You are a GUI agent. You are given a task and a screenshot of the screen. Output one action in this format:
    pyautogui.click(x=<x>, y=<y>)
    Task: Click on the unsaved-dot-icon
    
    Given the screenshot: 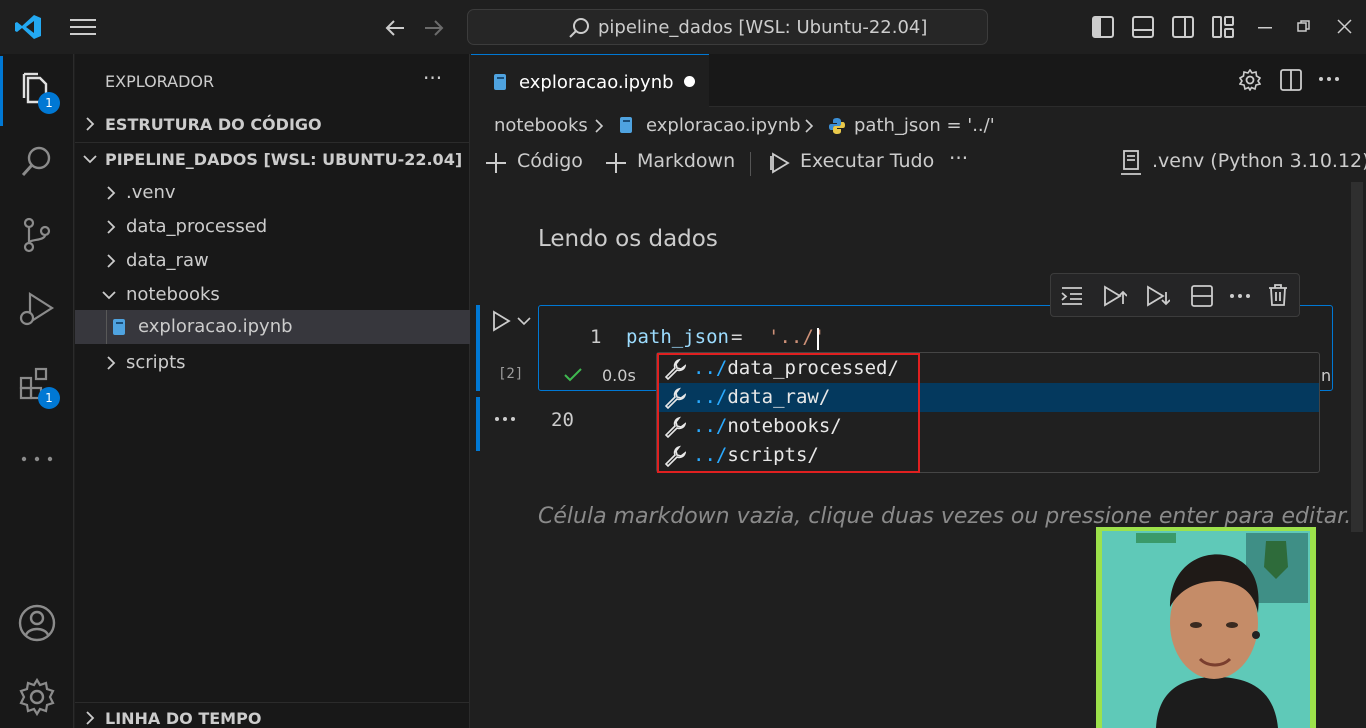 What is the action you would take?
    pyautogui.click(x=689, y=81)
    